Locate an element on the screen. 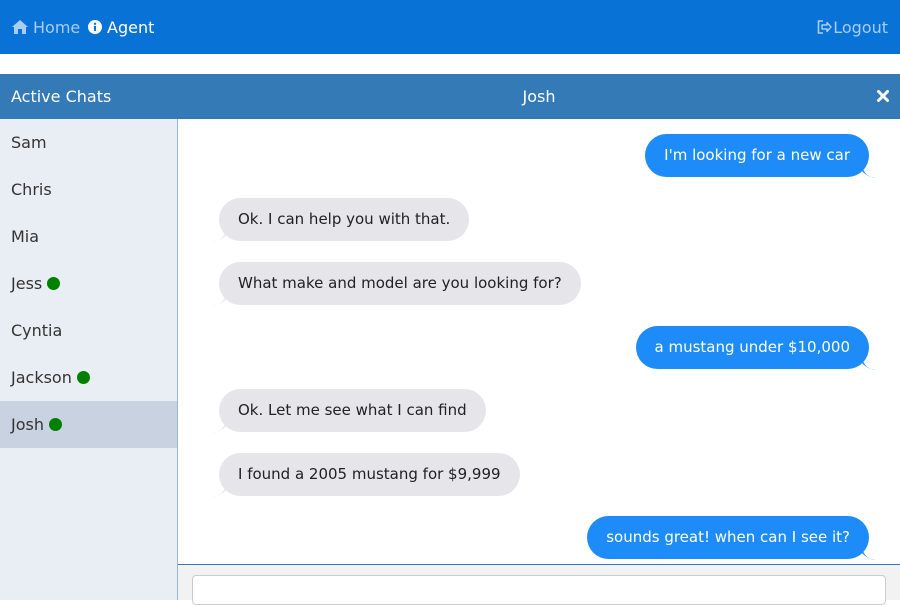 Image resolution: width=900 pixels, height=605 pixels. contact-name: Sam is located at coordinates (29, 142).